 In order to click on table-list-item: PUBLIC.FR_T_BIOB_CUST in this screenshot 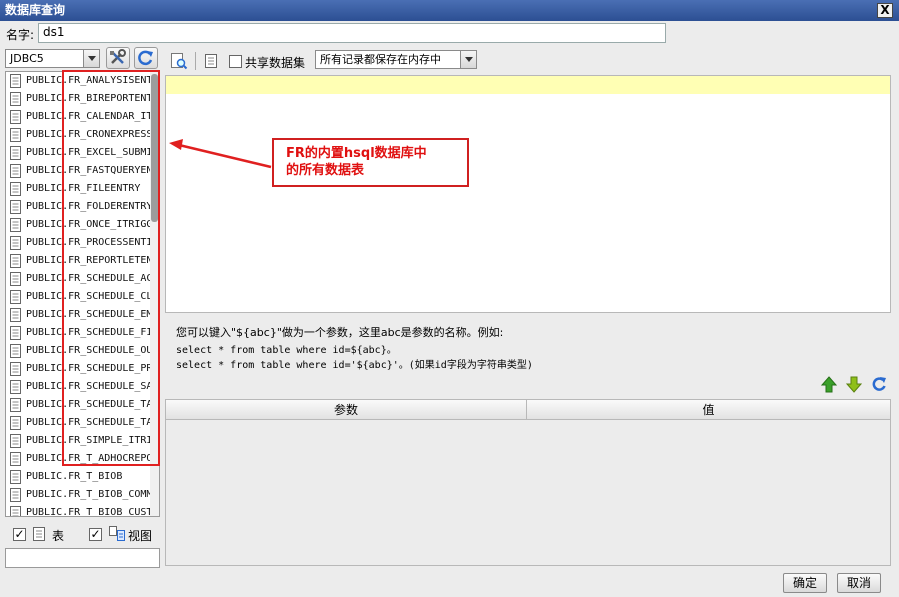, I will do `click(82, 510)`.